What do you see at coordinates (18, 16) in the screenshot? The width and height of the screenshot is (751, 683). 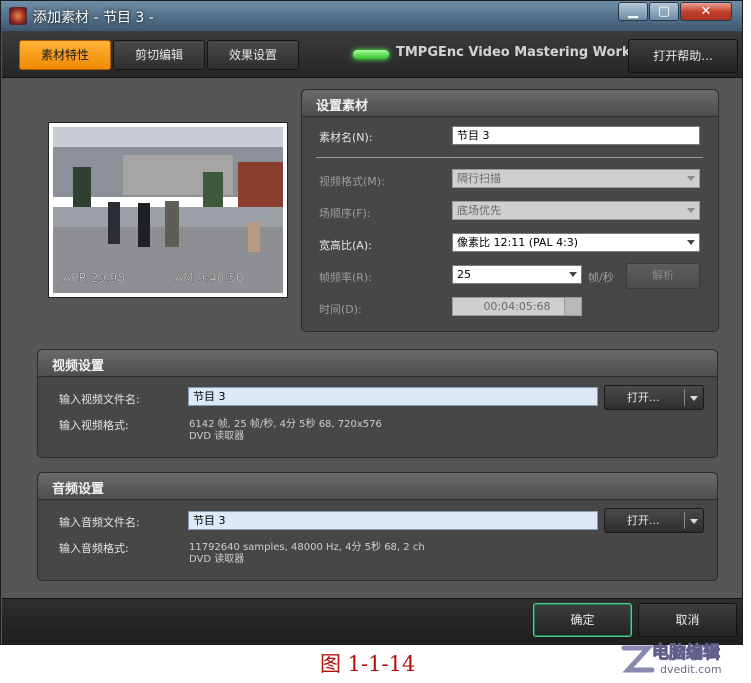 I see `app-icon` at bounding box center [18, 16].